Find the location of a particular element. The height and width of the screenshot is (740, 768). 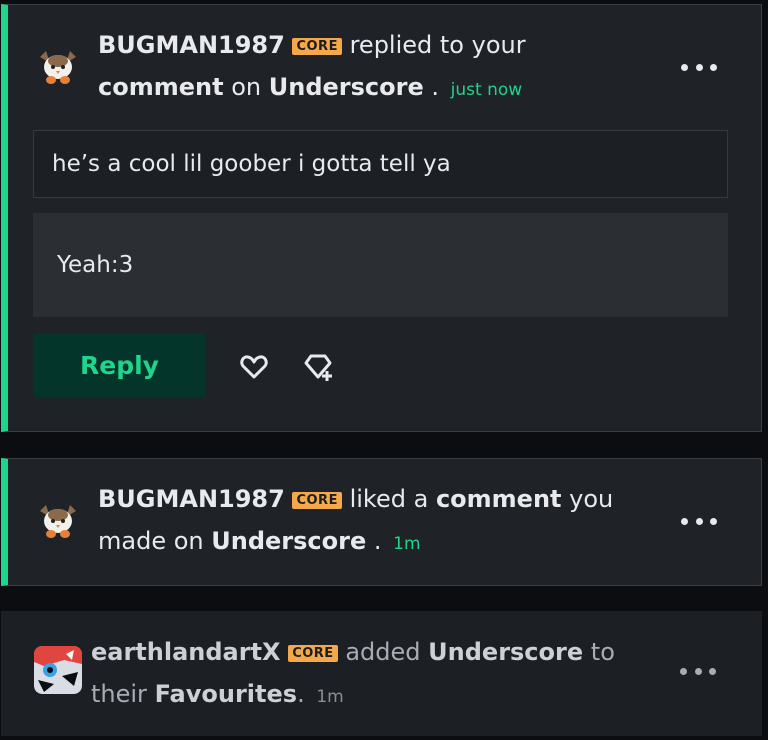

gem-plus-icon is located at coordinates (318, 367).